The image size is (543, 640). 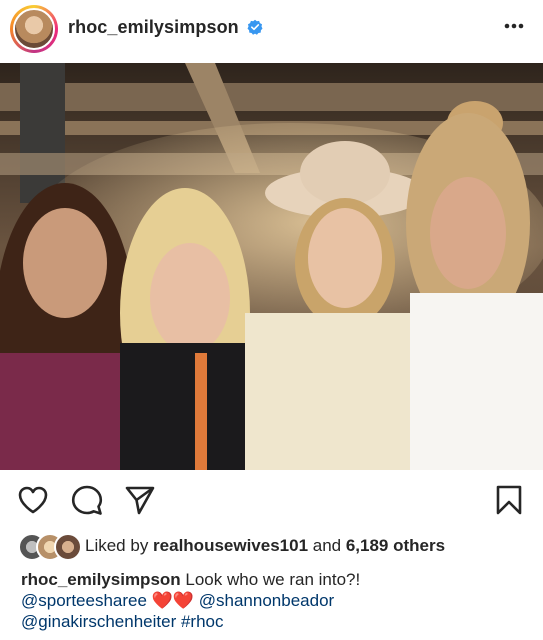 I want to click on likes-others-count: 6,189 others, so click(x=395, y=545).